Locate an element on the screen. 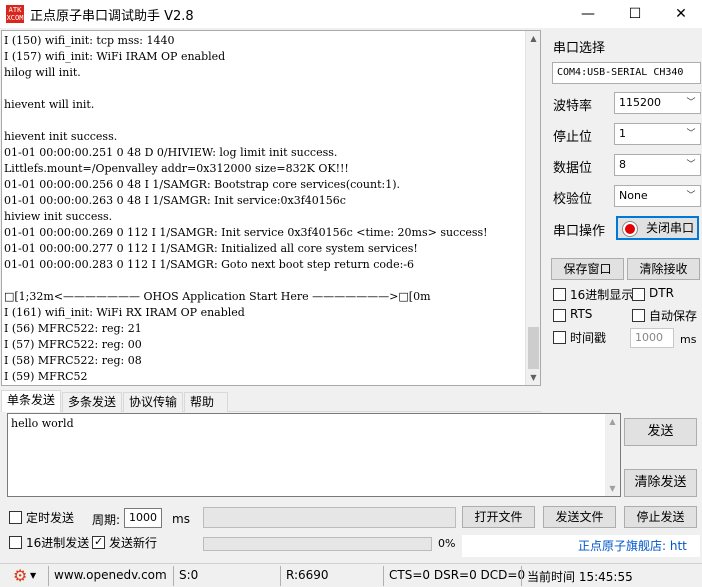 This screenshot has width=702, height=587. send-text: hello world is located at coordinates (42, 423).